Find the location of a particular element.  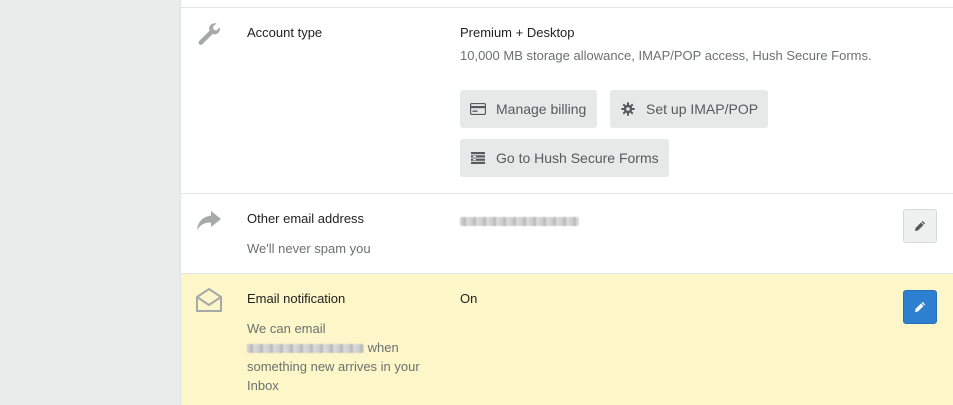

share-arrow-icon is located at coordinates (209, 220).